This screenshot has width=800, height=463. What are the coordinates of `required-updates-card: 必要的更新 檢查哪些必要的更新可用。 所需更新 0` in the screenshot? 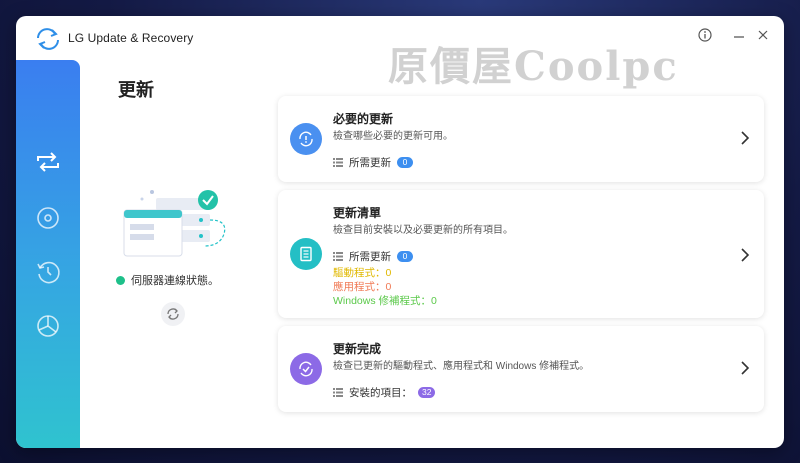 It's located at (521, 139).